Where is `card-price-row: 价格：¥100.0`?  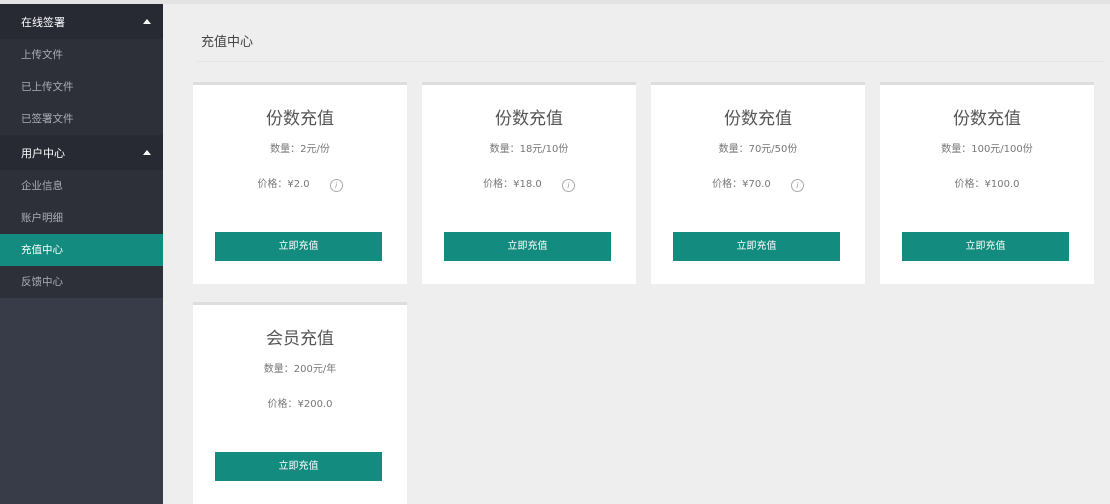 card-price-row: 价格：¥100.0 is located at coordinates (987, 185).